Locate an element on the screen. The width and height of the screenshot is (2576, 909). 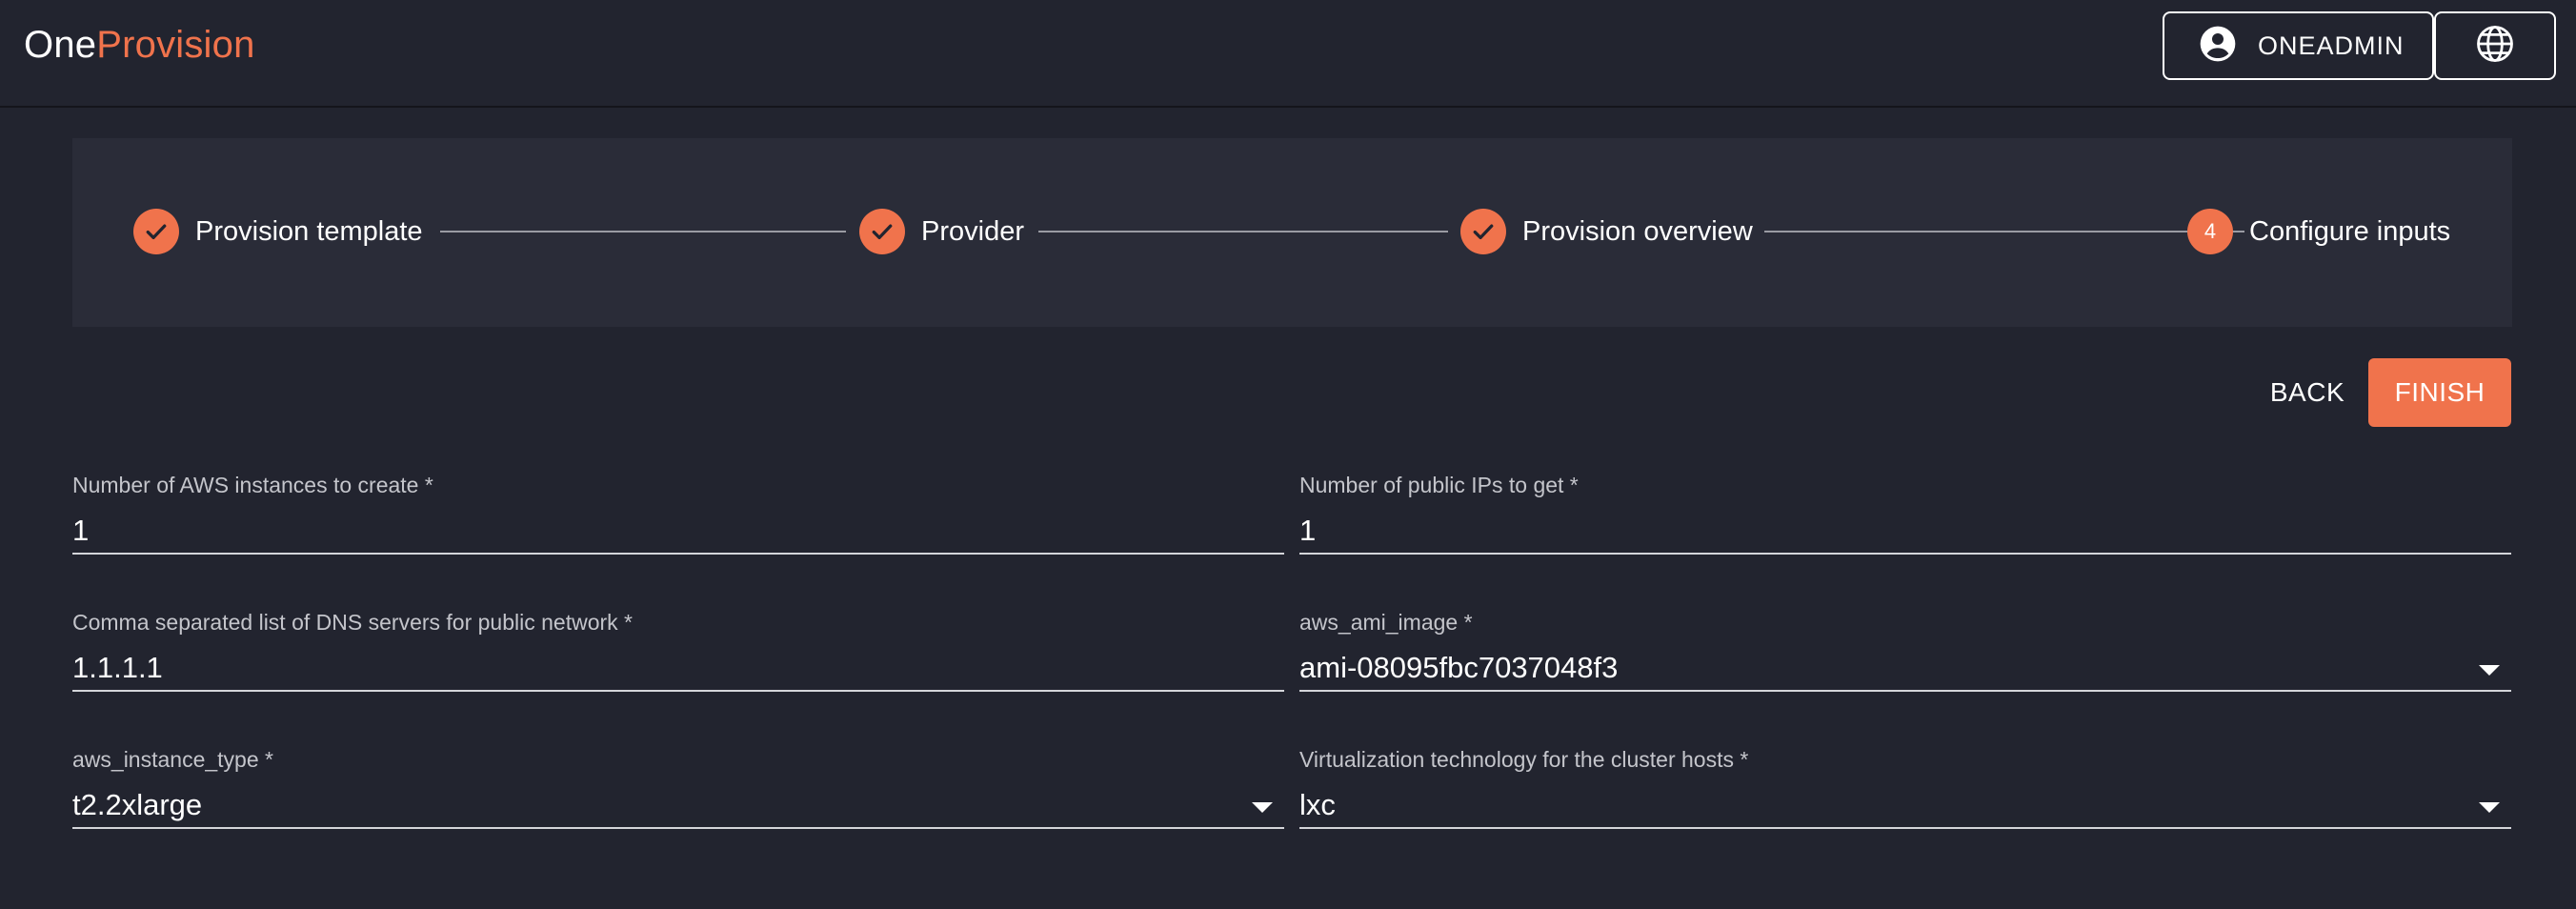
step-configure-inputs: 4 Configure inputs is located at coordinates (2318, 232).